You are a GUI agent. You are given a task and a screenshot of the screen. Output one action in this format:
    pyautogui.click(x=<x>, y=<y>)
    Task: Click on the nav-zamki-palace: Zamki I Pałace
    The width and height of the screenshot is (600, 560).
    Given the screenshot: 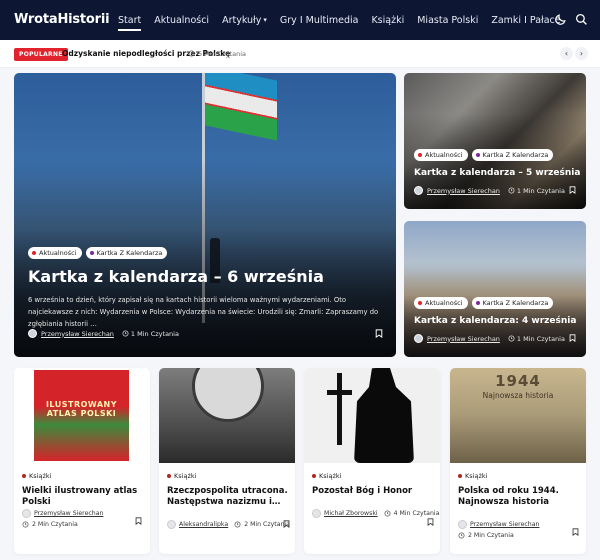 What is the action you would take?
    pyautogui.click(x=525, y=20)
    